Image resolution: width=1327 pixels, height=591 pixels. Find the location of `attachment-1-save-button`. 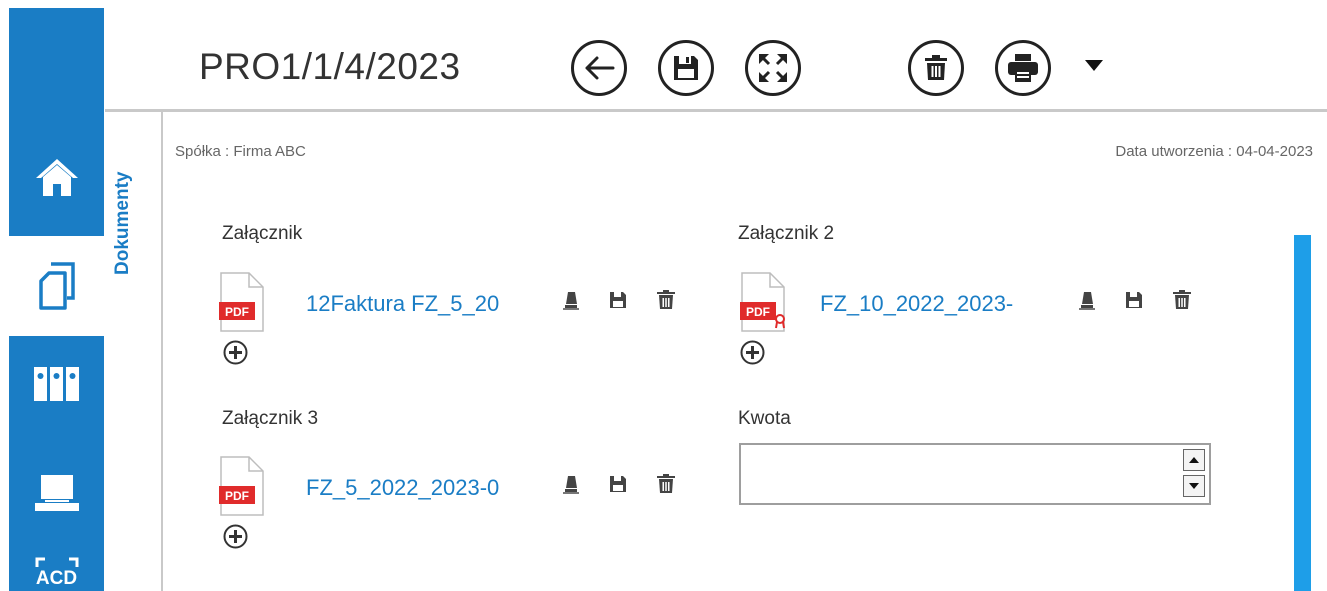

attachment-1-save-button is located at coordinates (618, 300).